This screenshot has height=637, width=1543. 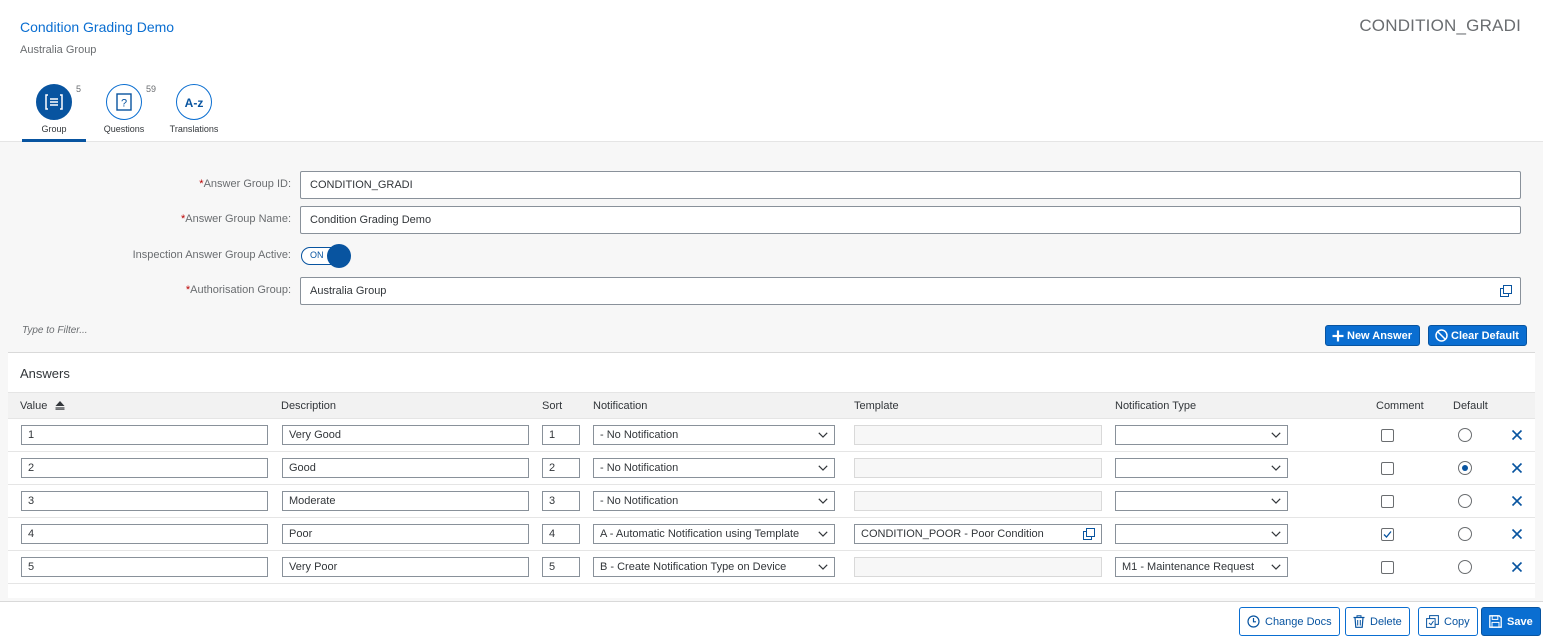 I want to click on delete-button: Delete, so click(x=1377, y=621).